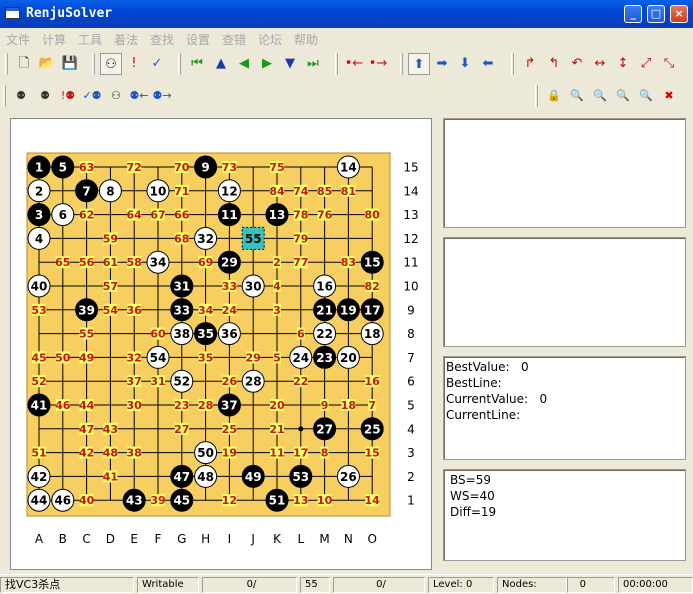  What do you see at coordinates (348, 262) in the screenshot?
I see `move-label: 83` at bounding box center [348, 262].